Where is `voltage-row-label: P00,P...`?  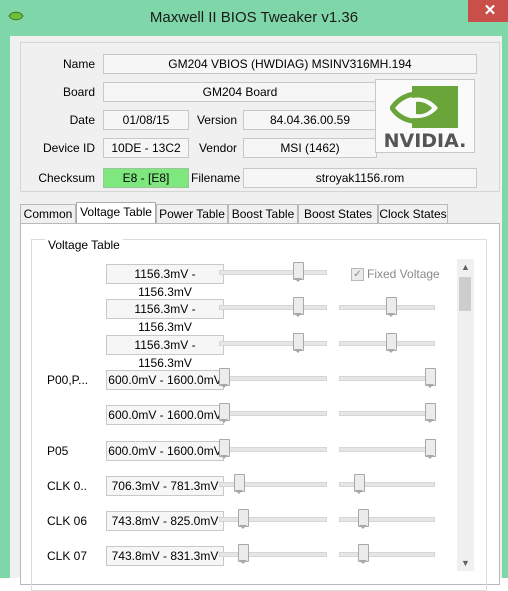
voltage-row-label: P00,P... is located at coordinates (68, 380).